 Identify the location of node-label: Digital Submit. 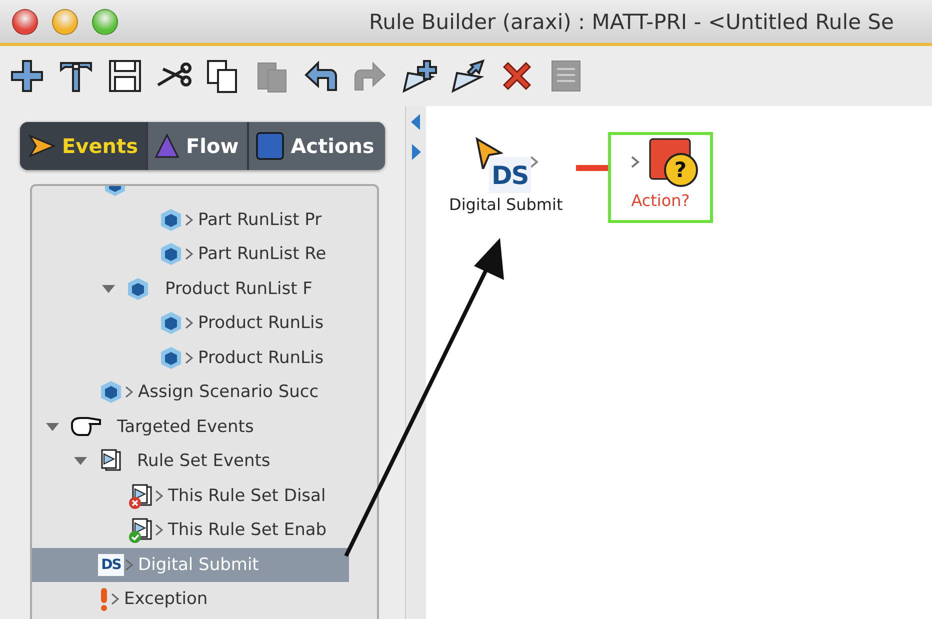
(506, 204).